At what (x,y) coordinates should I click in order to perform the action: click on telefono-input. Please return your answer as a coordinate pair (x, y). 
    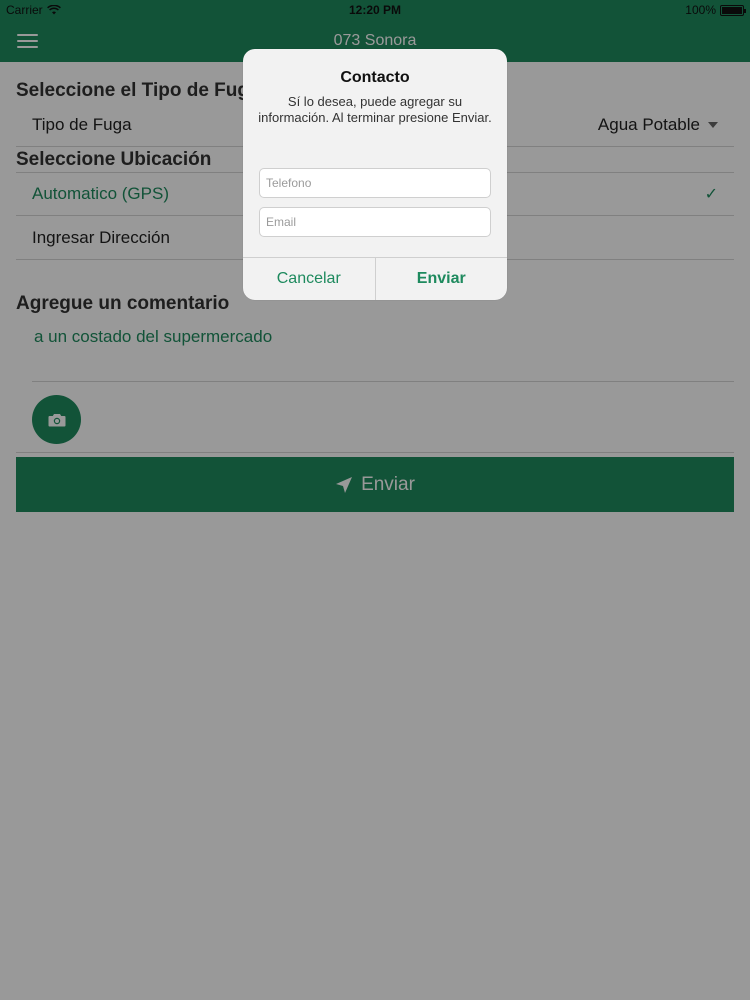
    Looking at the image, I should click on (375, 183).